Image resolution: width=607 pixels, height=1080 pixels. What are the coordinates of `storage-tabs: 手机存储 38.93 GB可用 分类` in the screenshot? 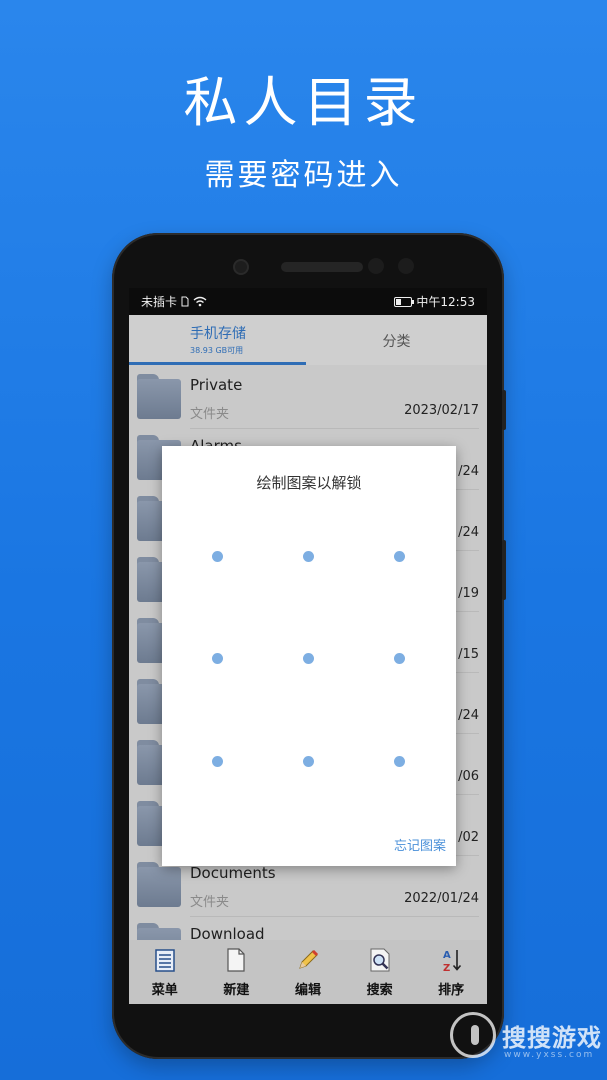 It's located at (308, 340).